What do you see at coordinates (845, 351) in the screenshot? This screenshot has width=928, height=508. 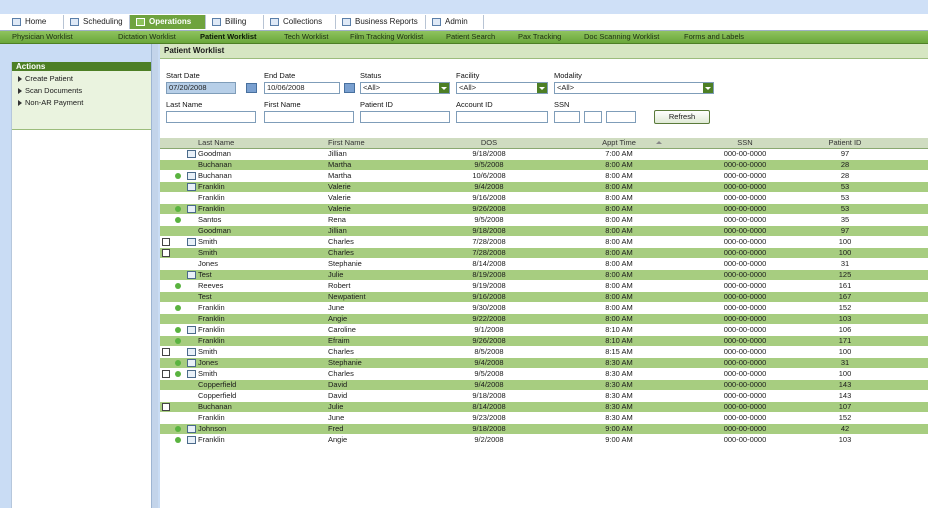 I see `cell-patient-id: 100` at bounding box center [845, 351].